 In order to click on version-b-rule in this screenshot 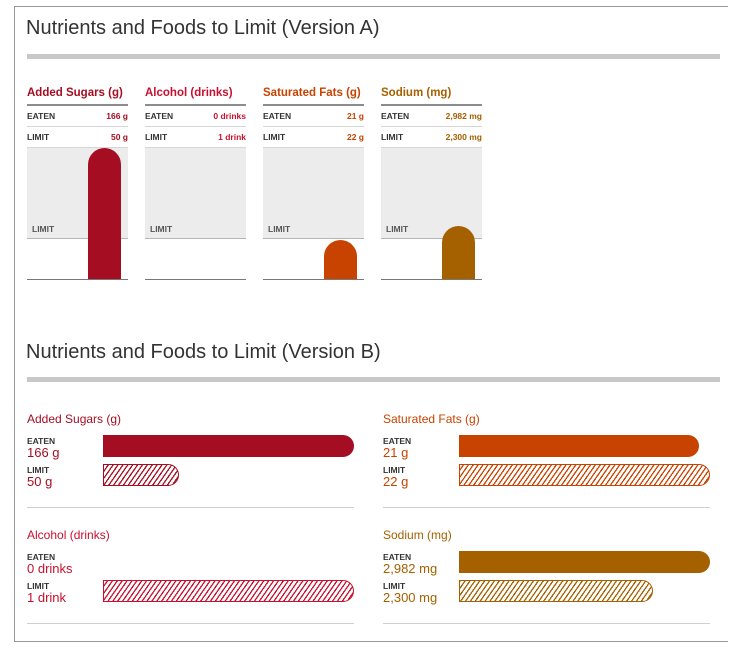, I will do `click(373, 379)`.